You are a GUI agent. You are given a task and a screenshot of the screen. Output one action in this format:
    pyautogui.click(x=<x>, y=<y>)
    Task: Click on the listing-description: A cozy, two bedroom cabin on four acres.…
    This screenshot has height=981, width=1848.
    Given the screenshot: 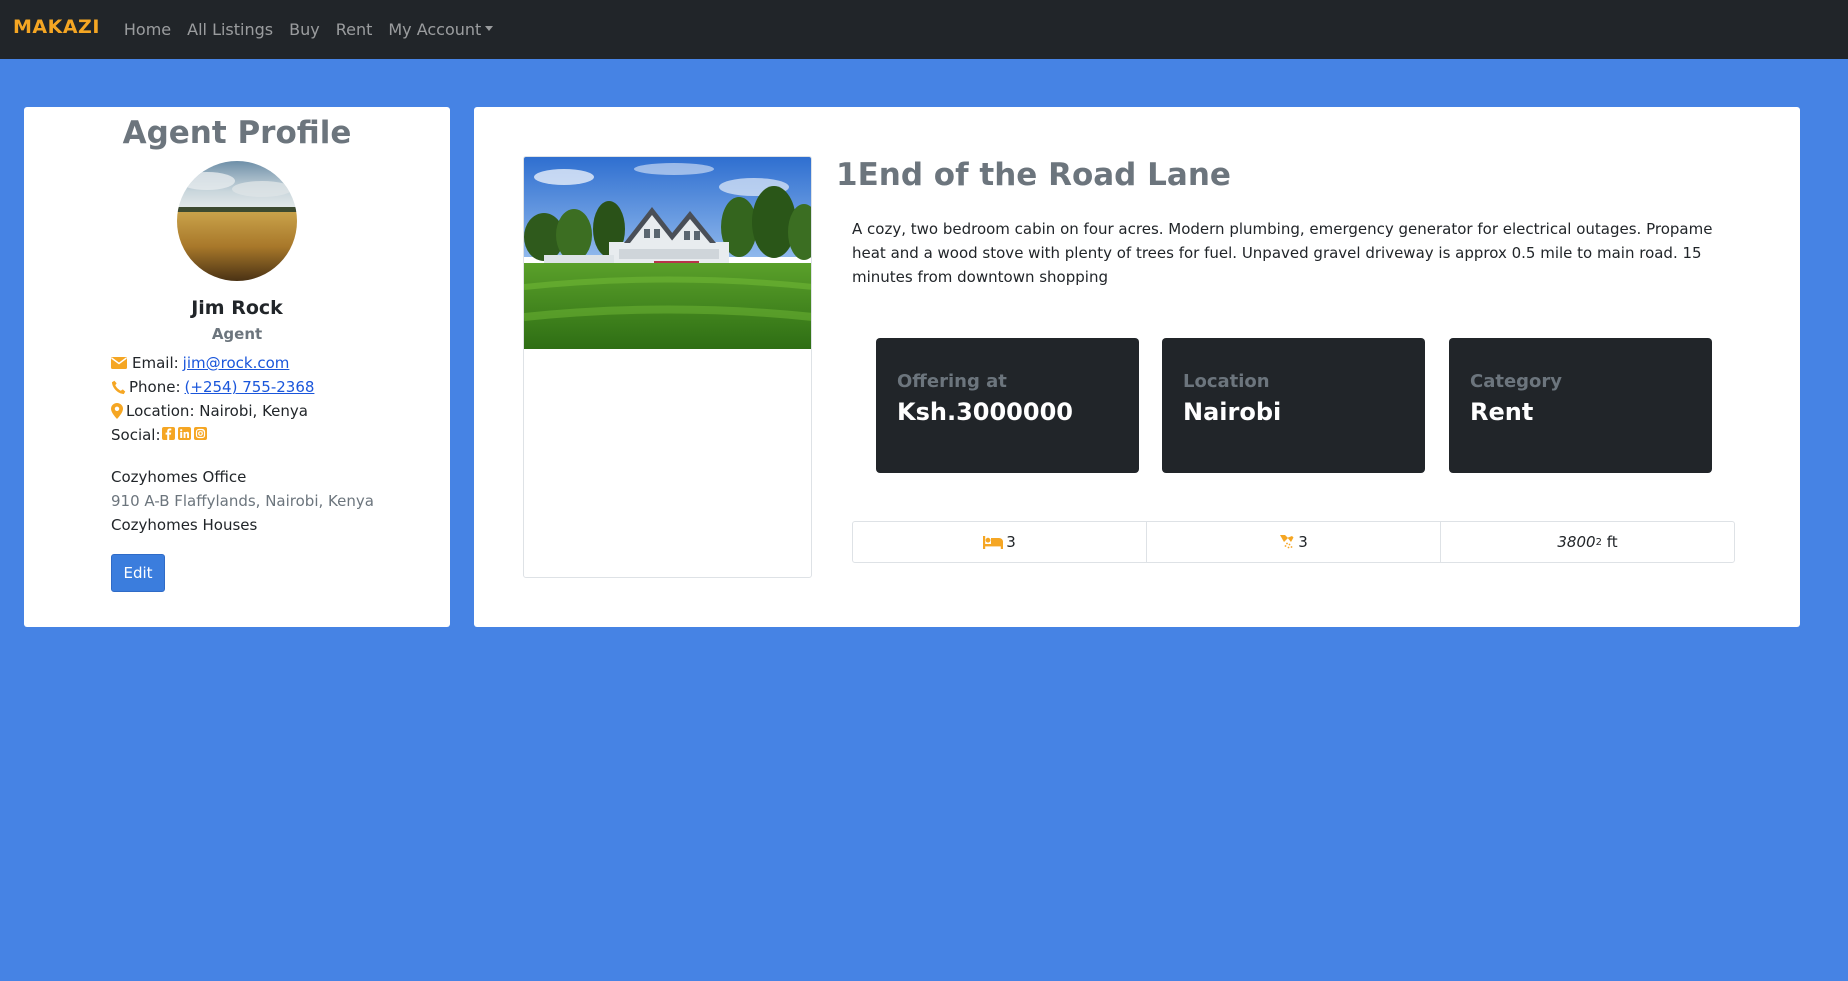 What is the action you would take?
    pyautogui.click(x=1282, y=253)
    